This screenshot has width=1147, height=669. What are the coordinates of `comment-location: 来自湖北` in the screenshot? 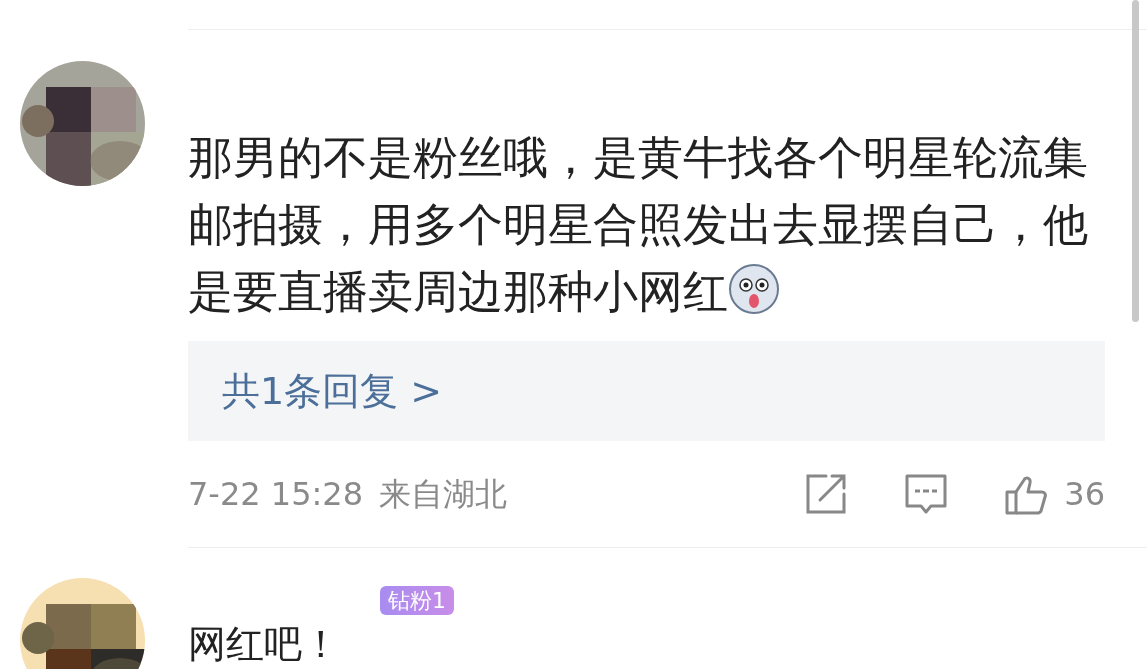 It's located at (443, 494).